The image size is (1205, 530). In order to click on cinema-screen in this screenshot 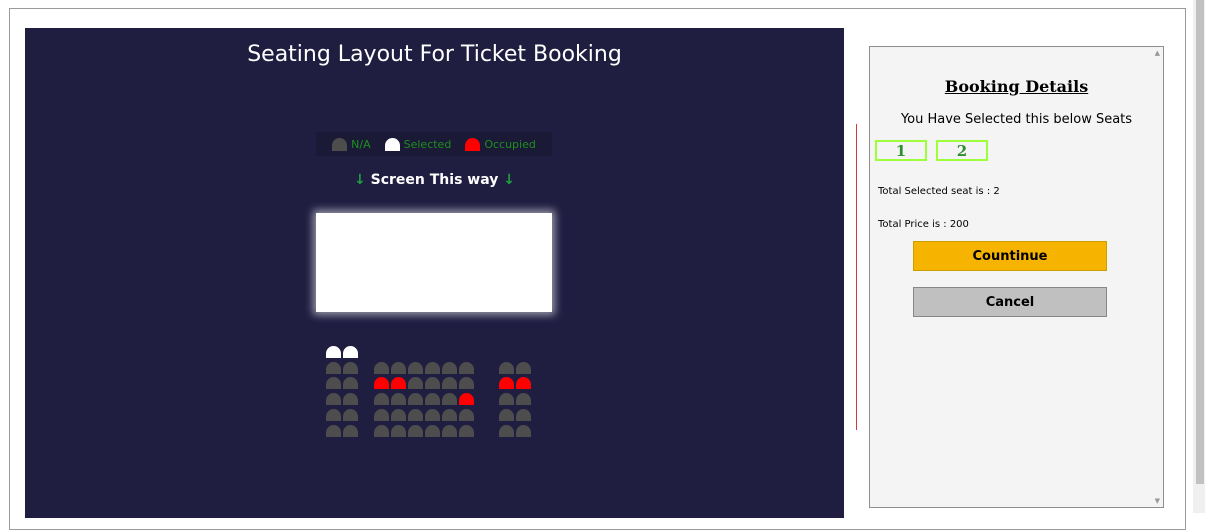, I will do `click(434, 262)`.